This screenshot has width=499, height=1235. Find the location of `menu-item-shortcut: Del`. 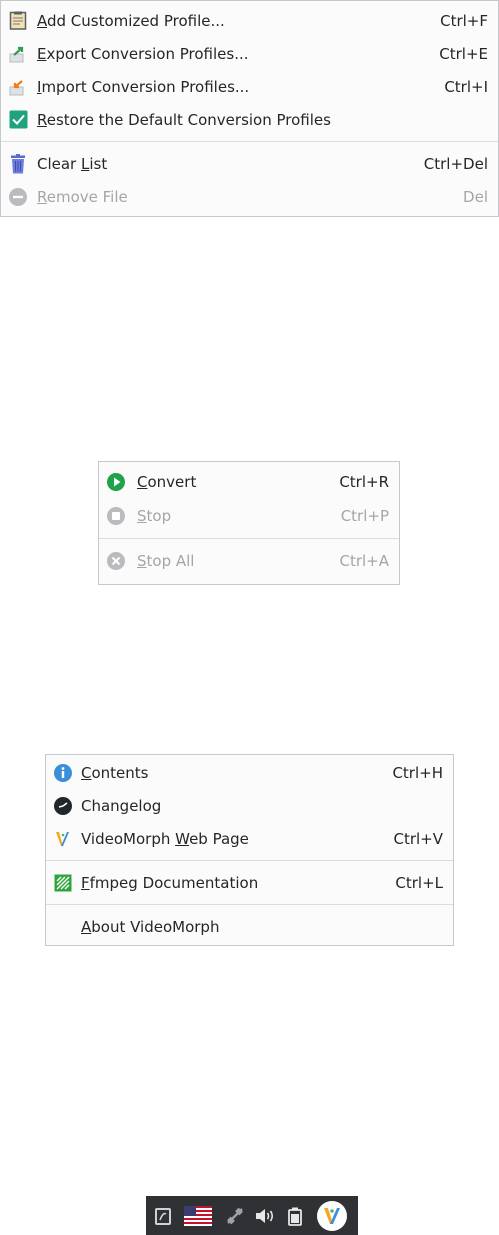

menu-item-shortcut: Del is located at coordinates (475, 196).